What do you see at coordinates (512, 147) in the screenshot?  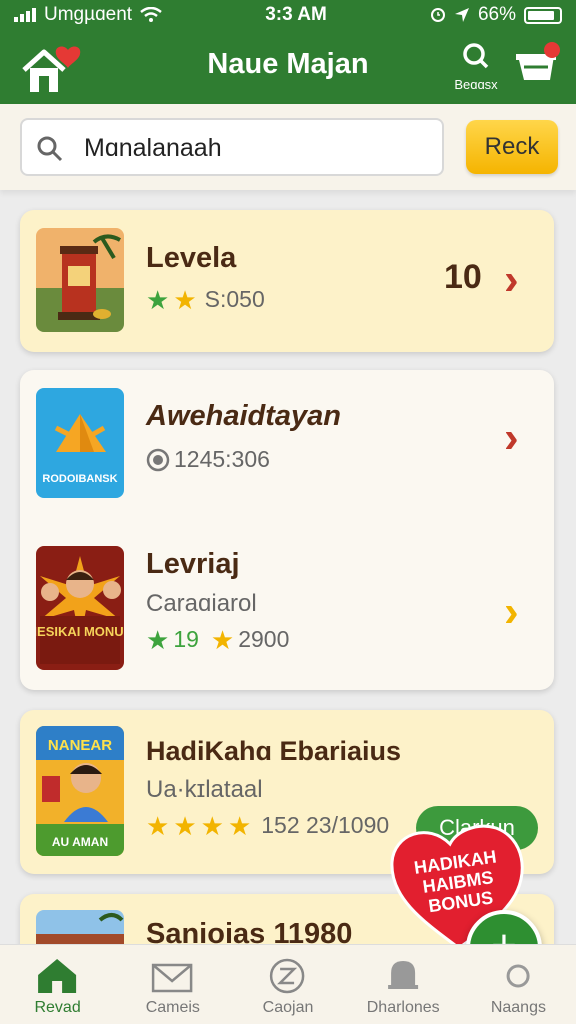 I see `search-button: Reck` at bounding box center [512, 147].